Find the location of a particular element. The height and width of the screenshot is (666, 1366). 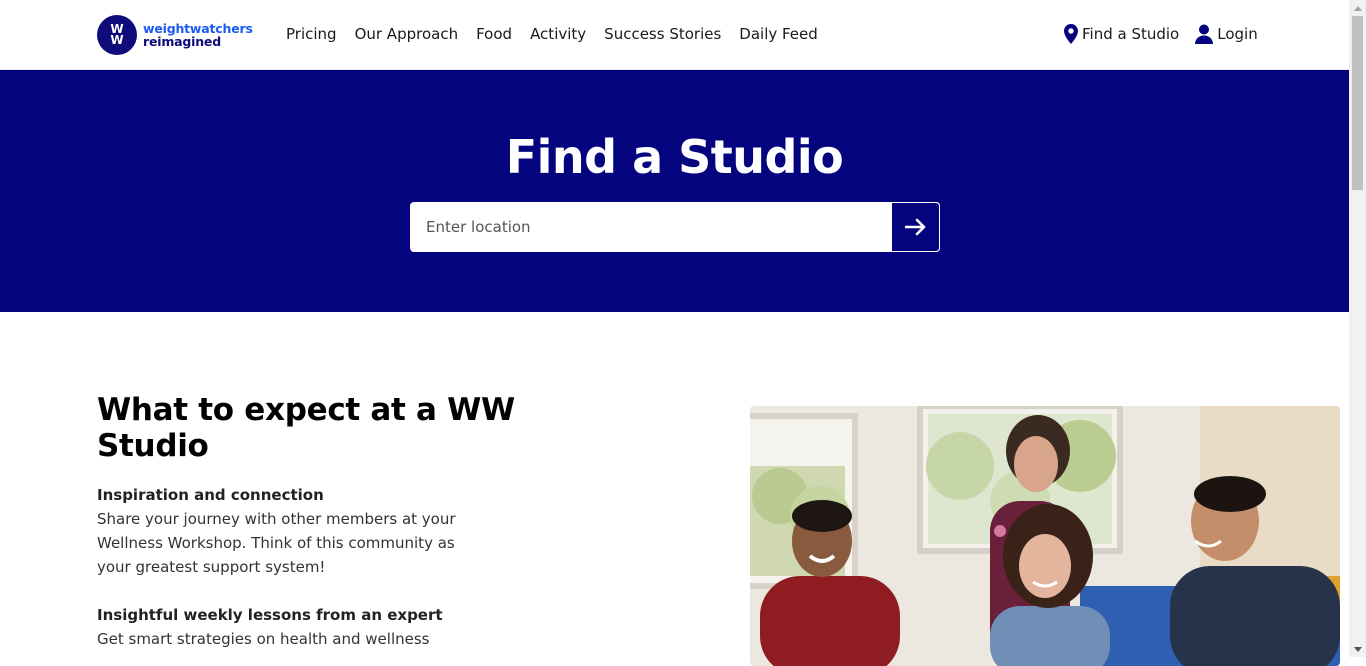

logo-mark-bottom: W is located at coordinates (117, 40).